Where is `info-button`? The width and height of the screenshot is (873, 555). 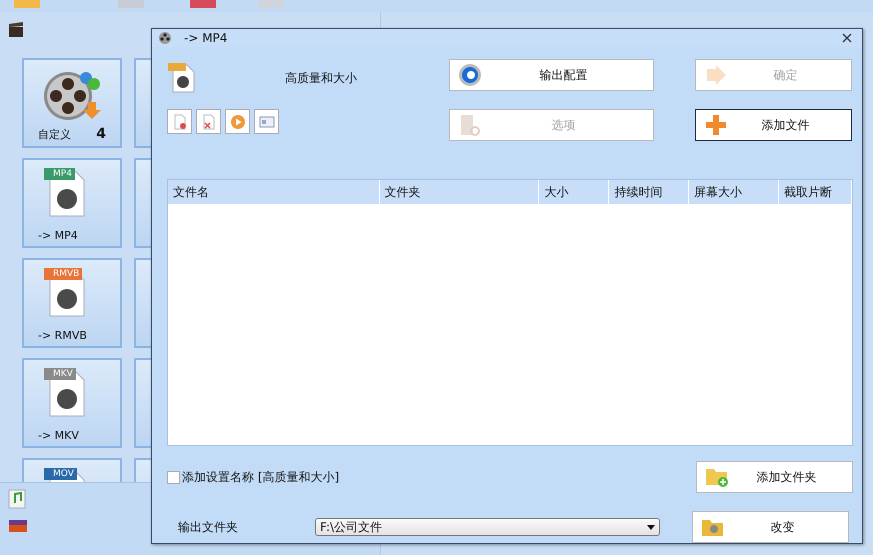 info-button is located at coordinates (266, 121).